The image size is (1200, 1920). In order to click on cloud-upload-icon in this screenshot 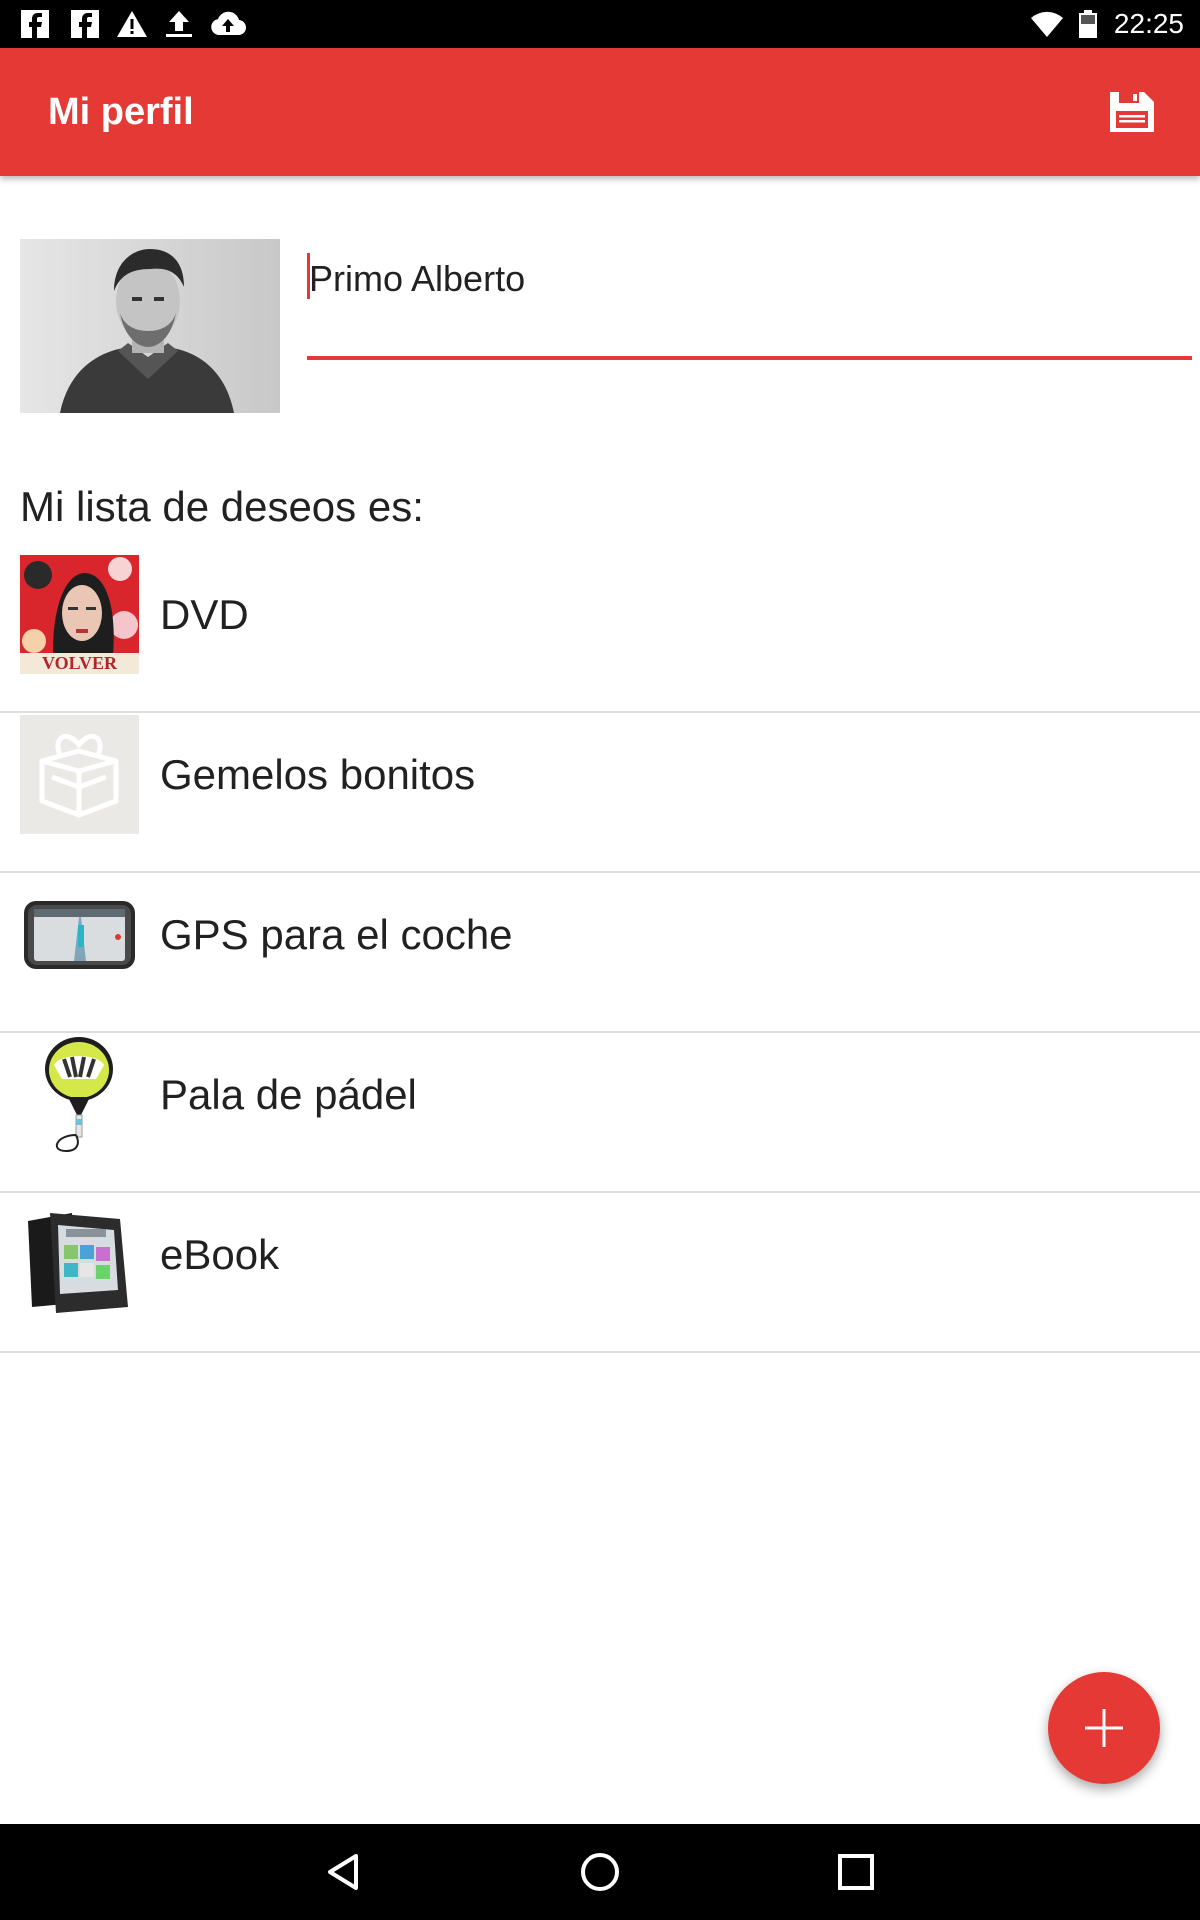, I will do `click(228, 23)`.